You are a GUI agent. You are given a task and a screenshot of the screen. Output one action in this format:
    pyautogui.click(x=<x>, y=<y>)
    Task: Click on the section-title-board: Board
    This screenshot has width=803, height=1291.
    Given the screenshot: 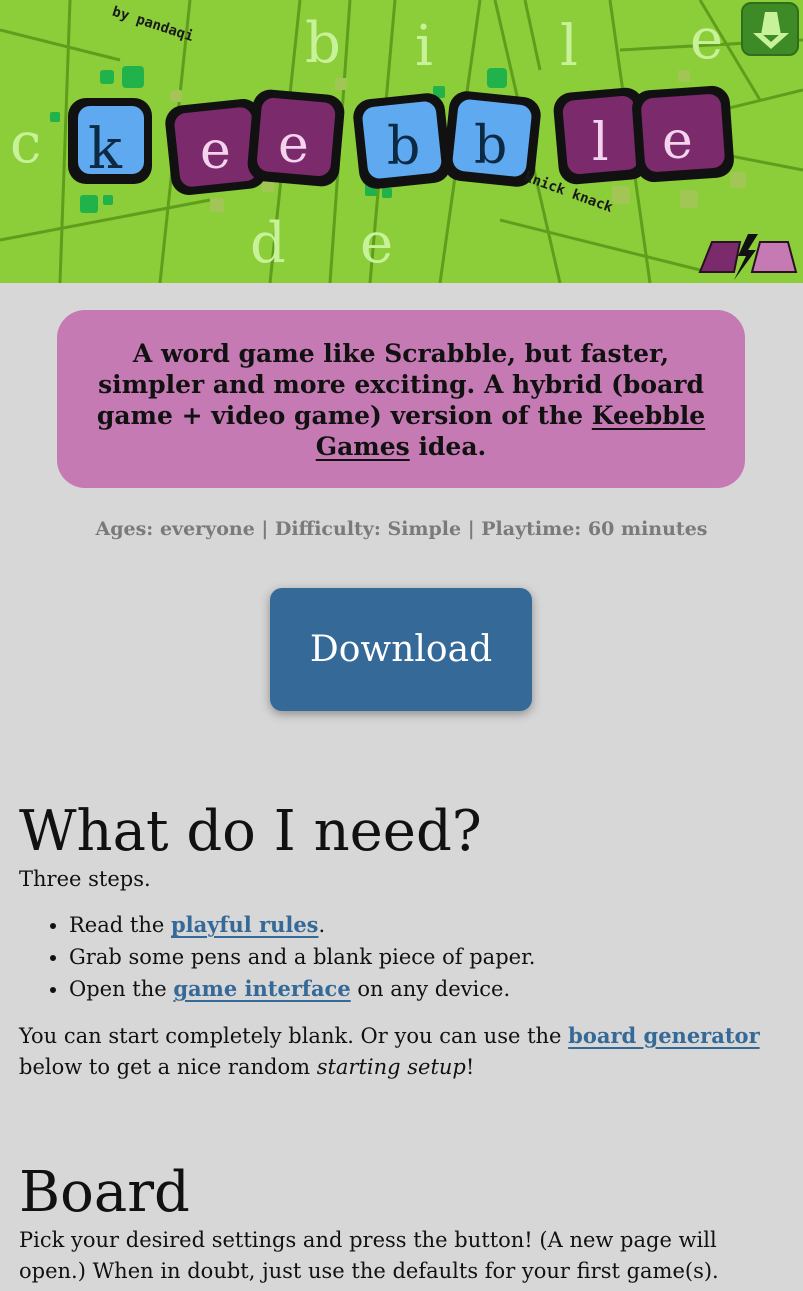 What is the action you would take?
    pyautogui.click(x=104, y=1192)
    